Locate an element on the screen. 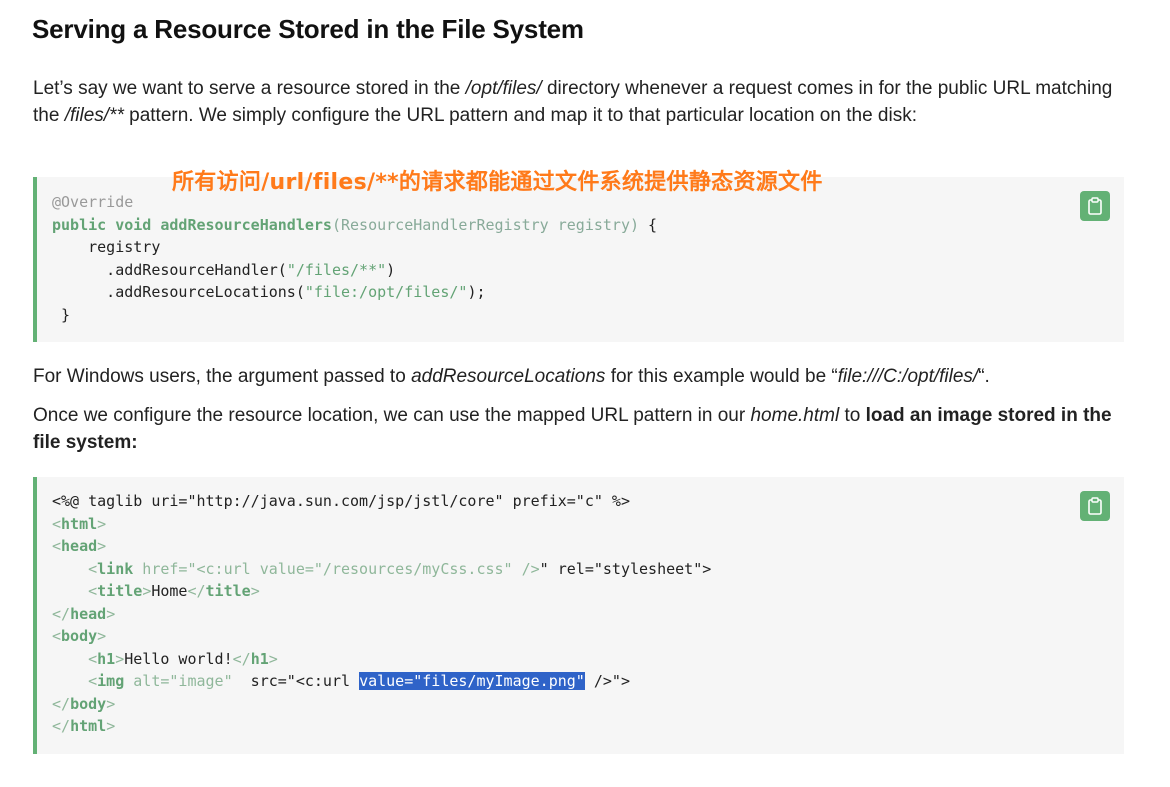  selected-text: value="files/myImage.png" is located at coordinates (472, 681).